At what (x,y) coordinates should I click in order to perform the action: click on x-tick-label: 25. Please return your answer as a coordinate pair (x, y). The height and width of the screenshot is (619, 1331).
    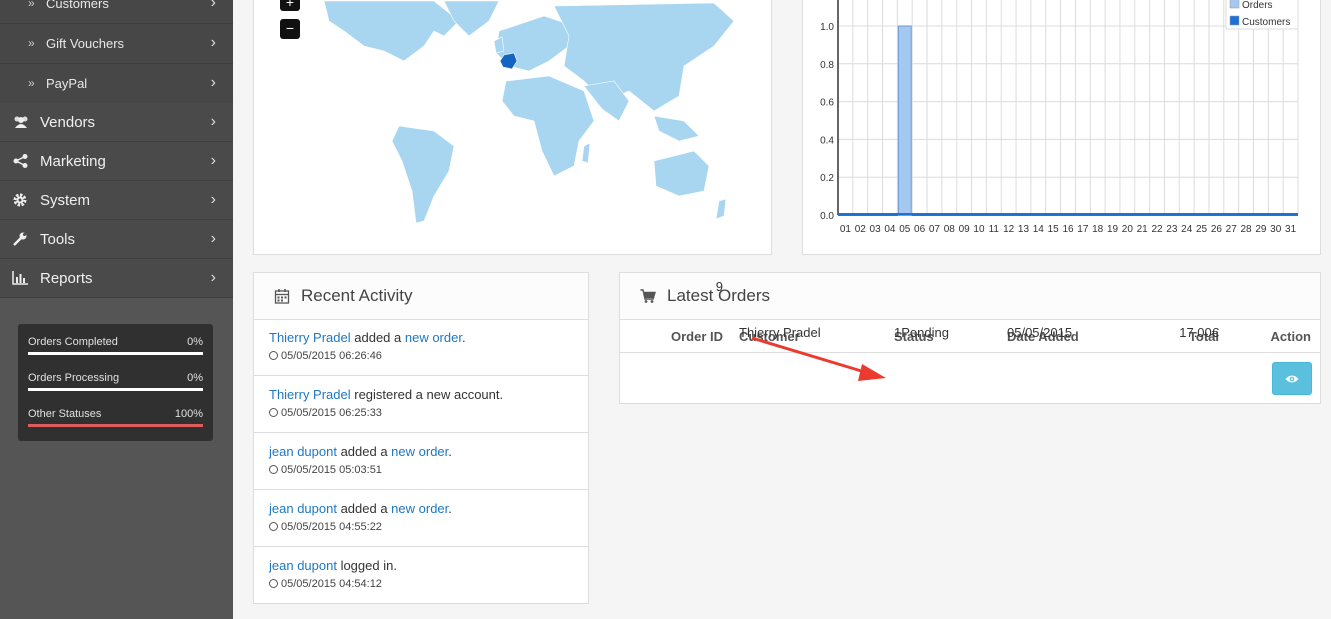
    Looking at the image, I should click on (1202, 229).